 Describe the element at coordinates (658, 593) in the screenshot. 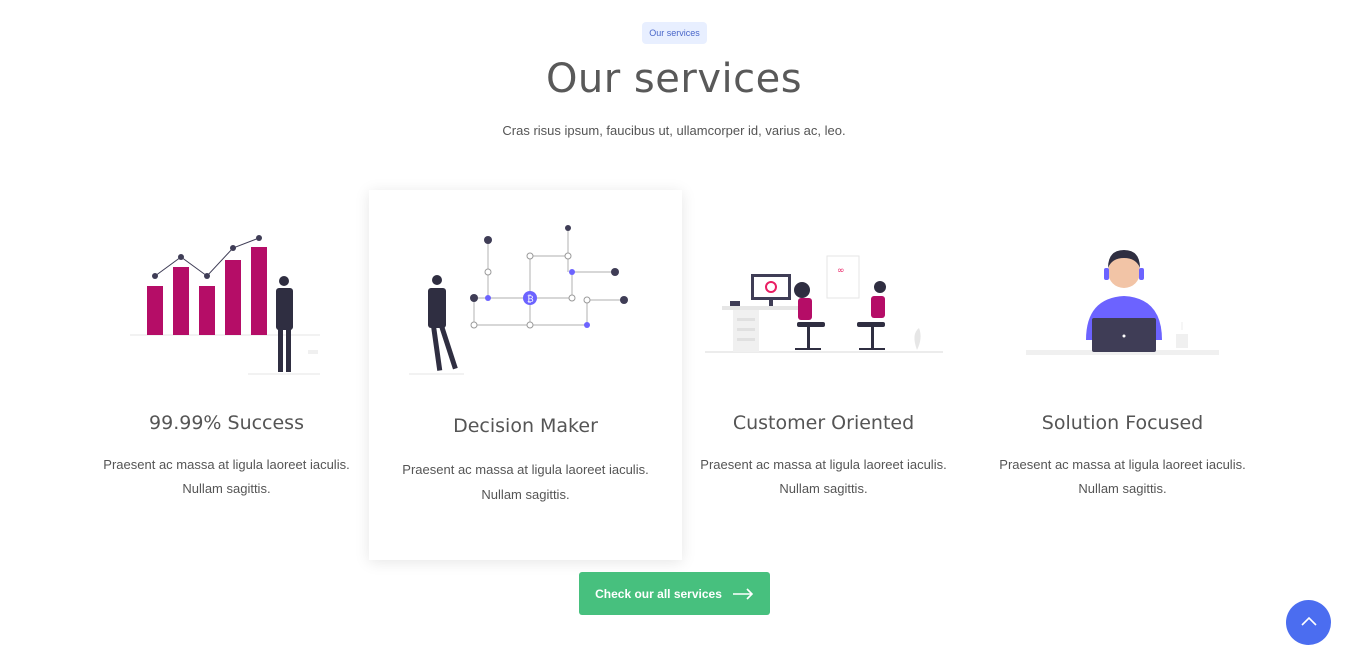

I see `cta-label: Check our all services` at that location.